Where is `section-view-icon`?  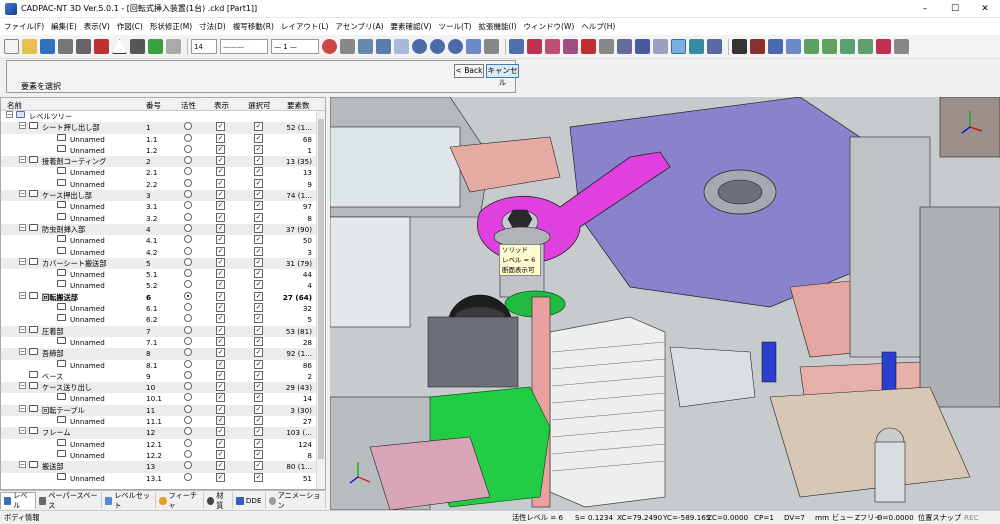
section-view-icon is located at coordinates (883, 46).